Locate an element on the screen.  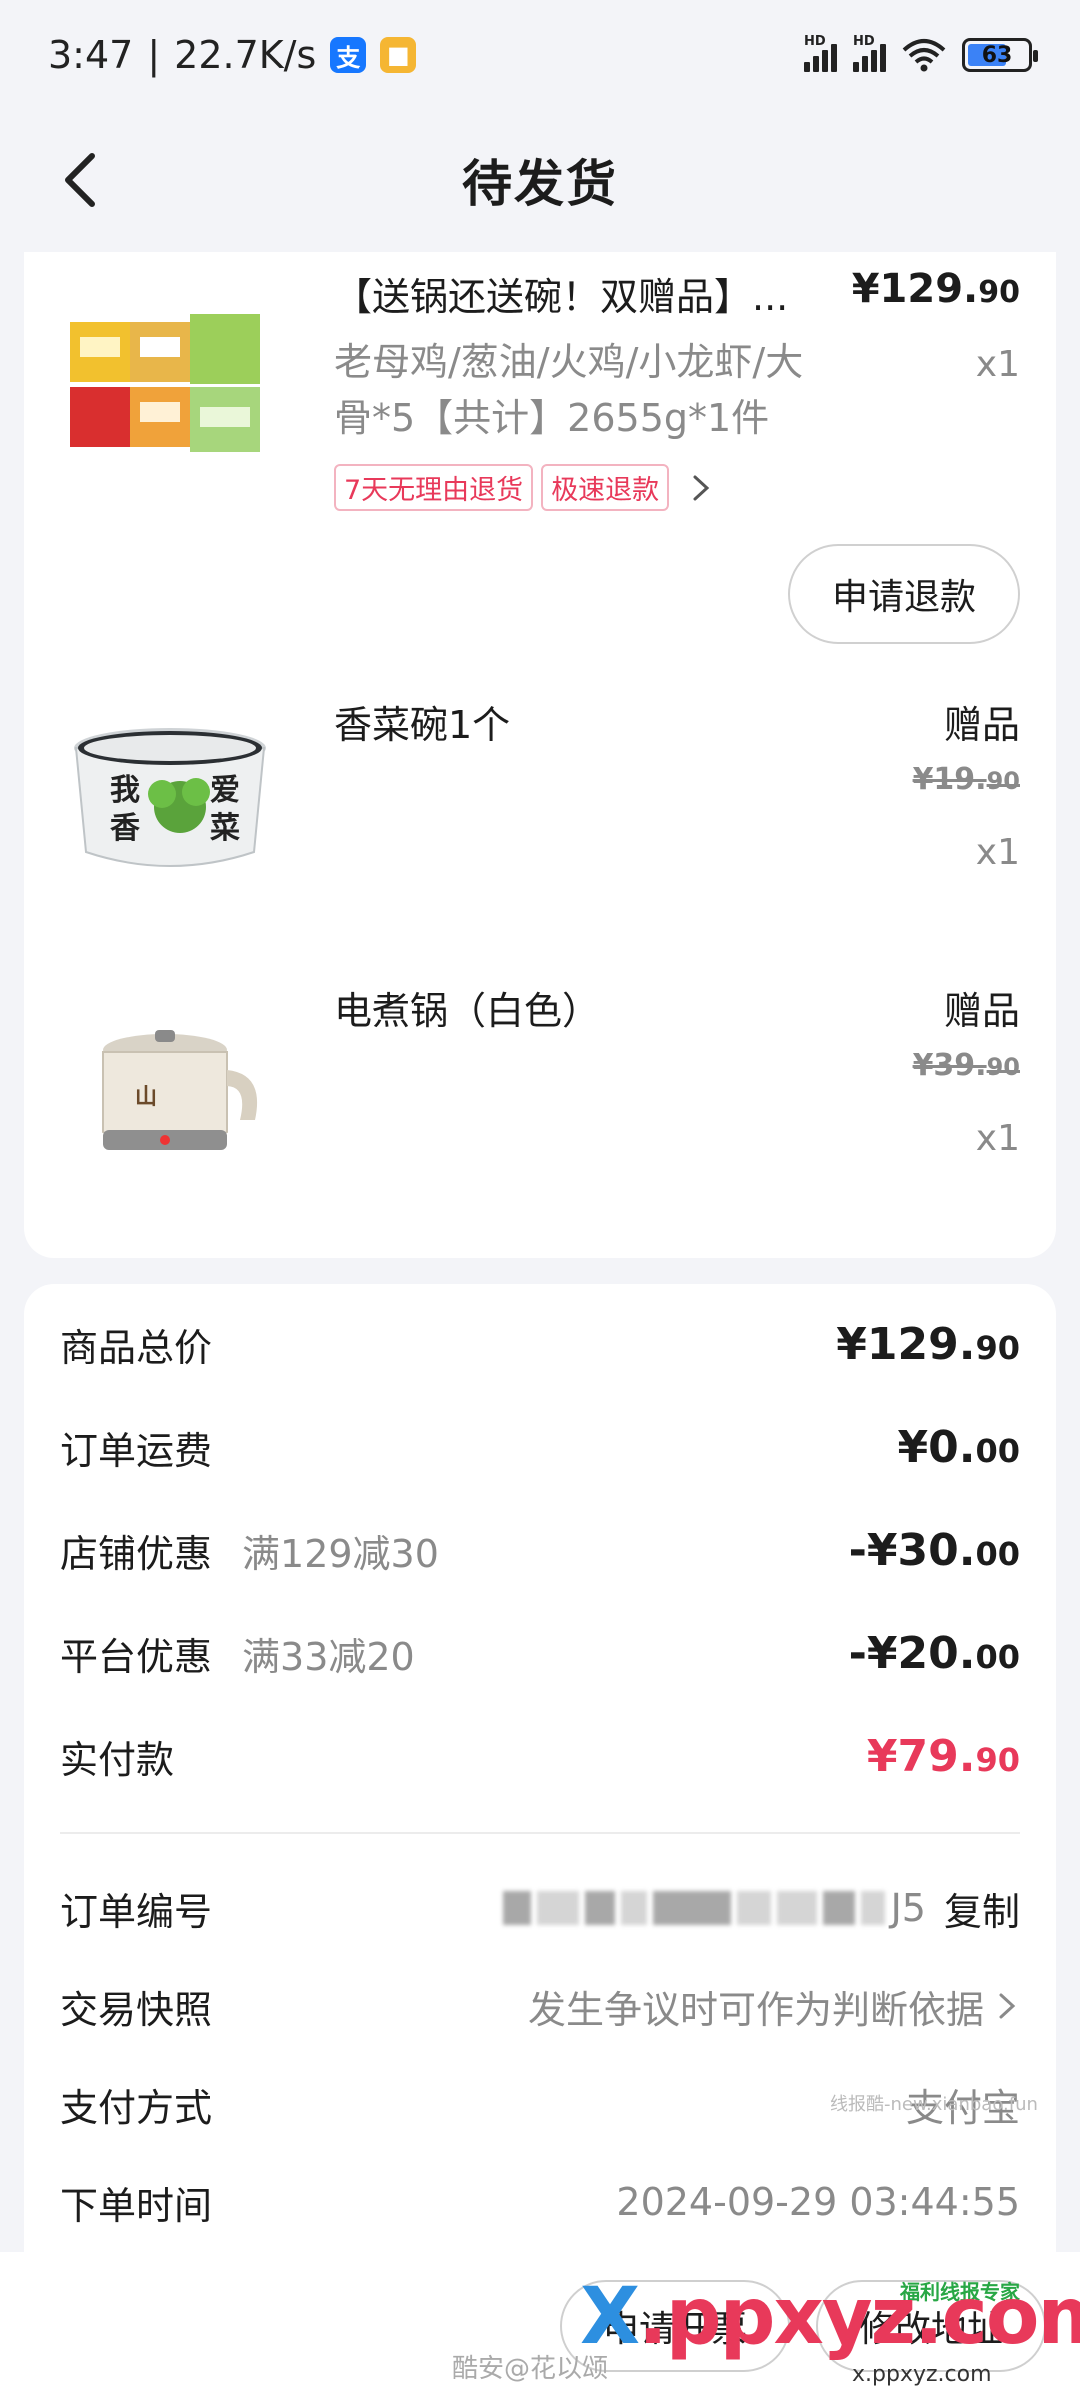
platform-discount-rule: 满33减20 is located at coordinates (328, 1656).